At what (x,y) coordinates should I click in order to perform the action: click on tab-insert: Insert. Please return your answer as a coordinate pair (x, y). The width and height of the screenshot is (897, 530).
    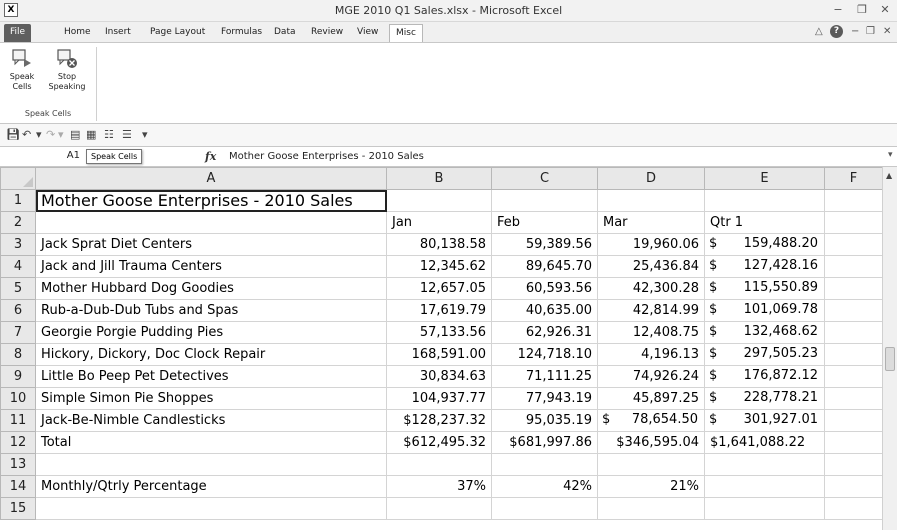
    Looking at the image, I should click on (118, 33).